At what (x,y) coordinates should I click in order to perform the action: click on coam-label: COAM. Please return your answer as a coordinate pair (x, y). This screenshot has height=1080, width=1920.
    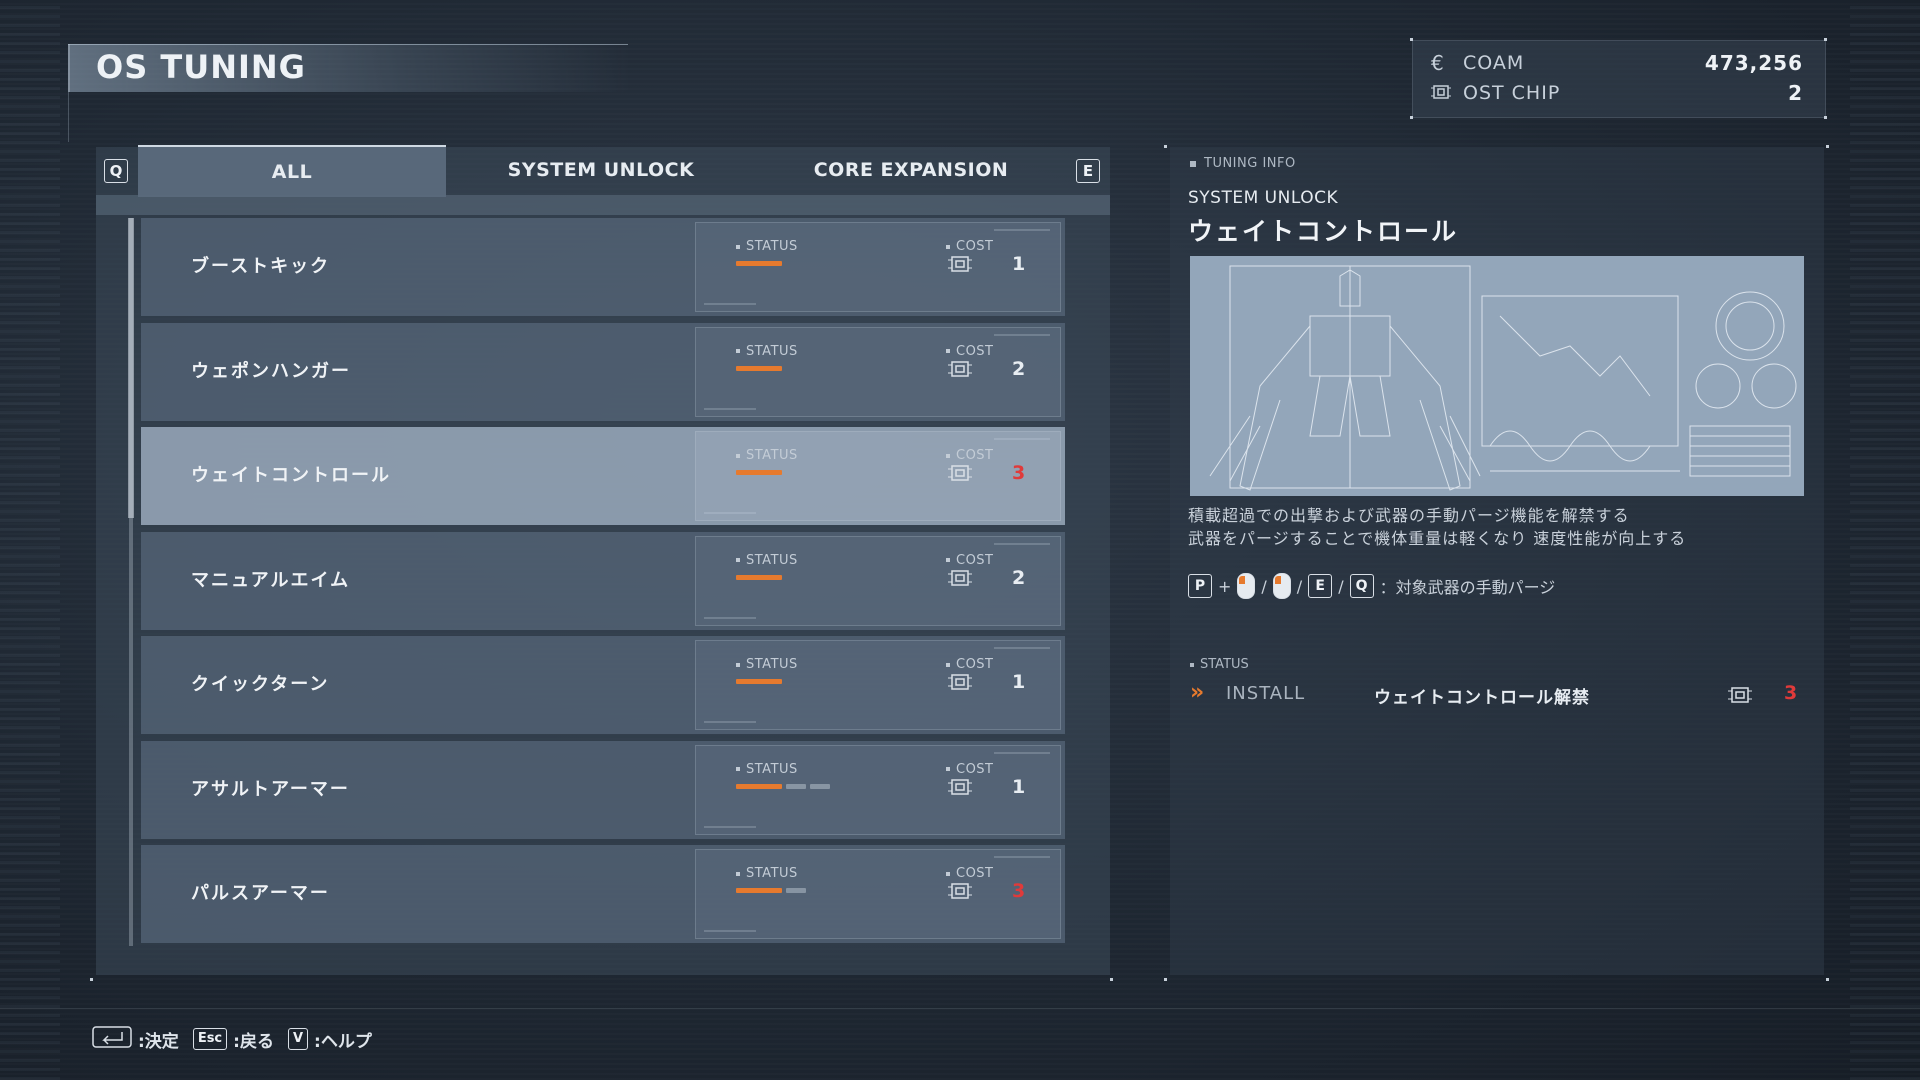
    Looking at the image, I should click on (1494, 63).